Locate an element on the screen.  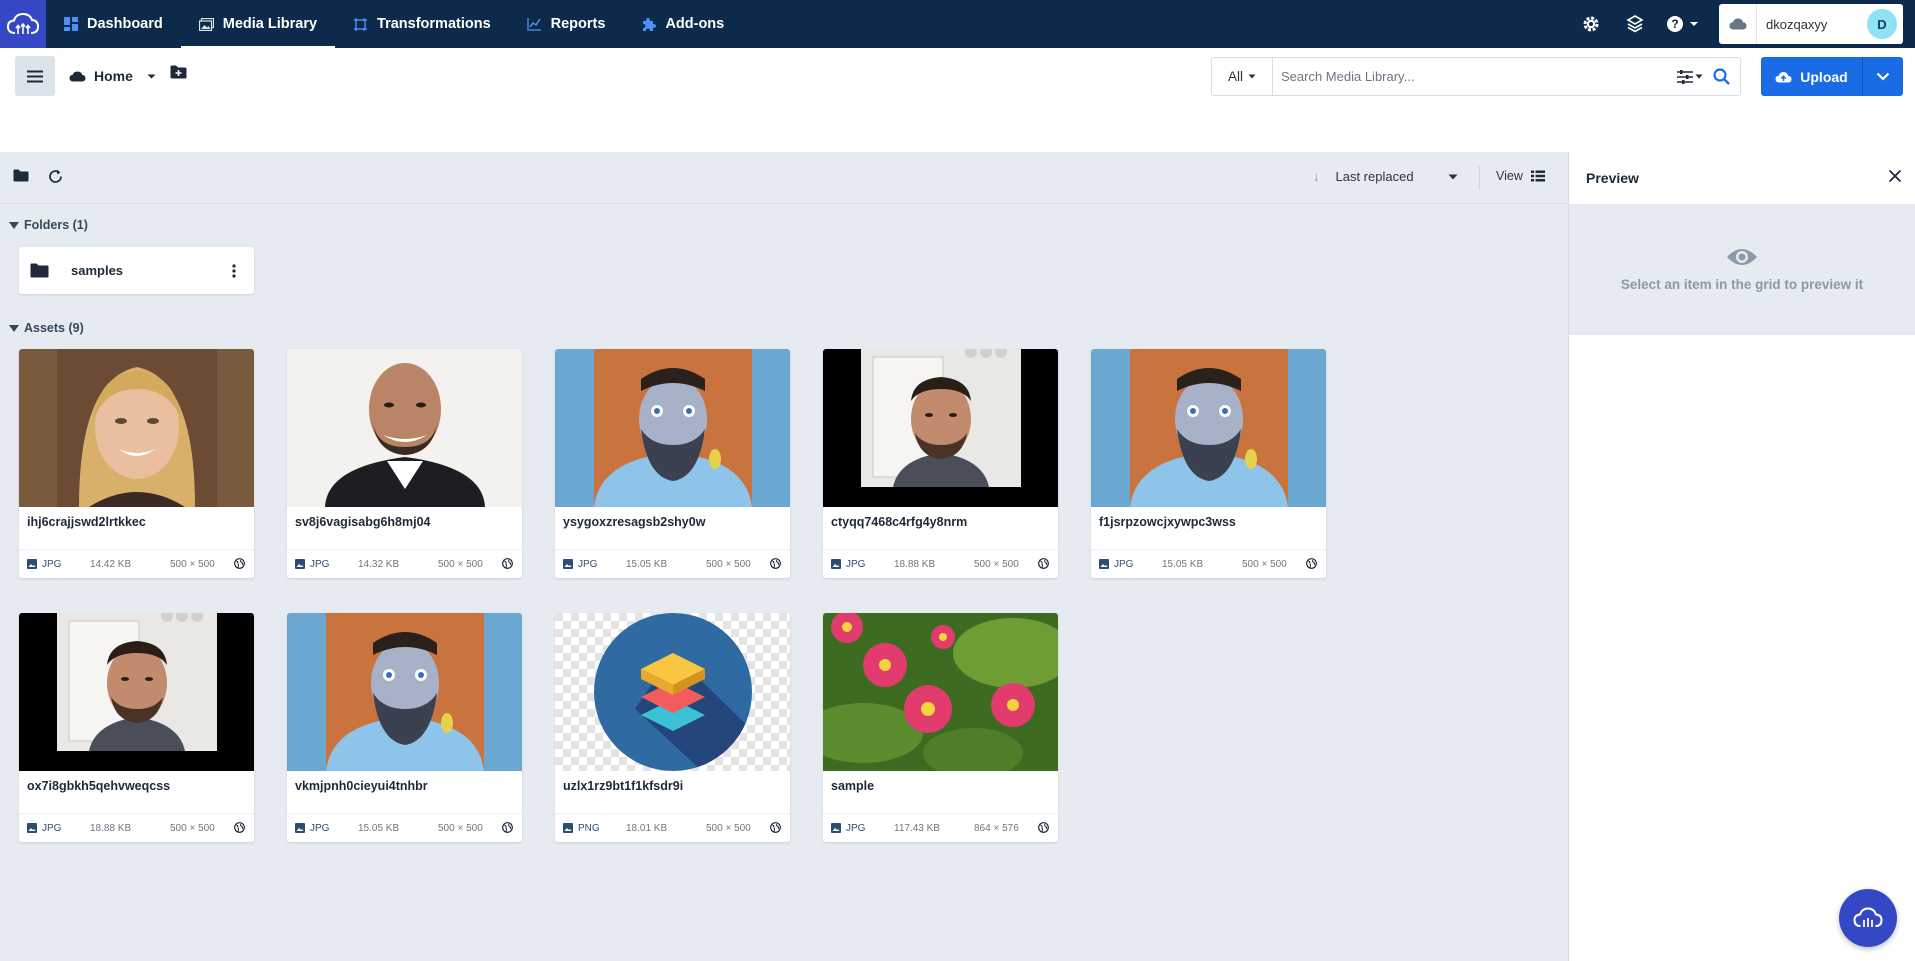
nav-media-library: Media Library is located at coordinates (258, 24).